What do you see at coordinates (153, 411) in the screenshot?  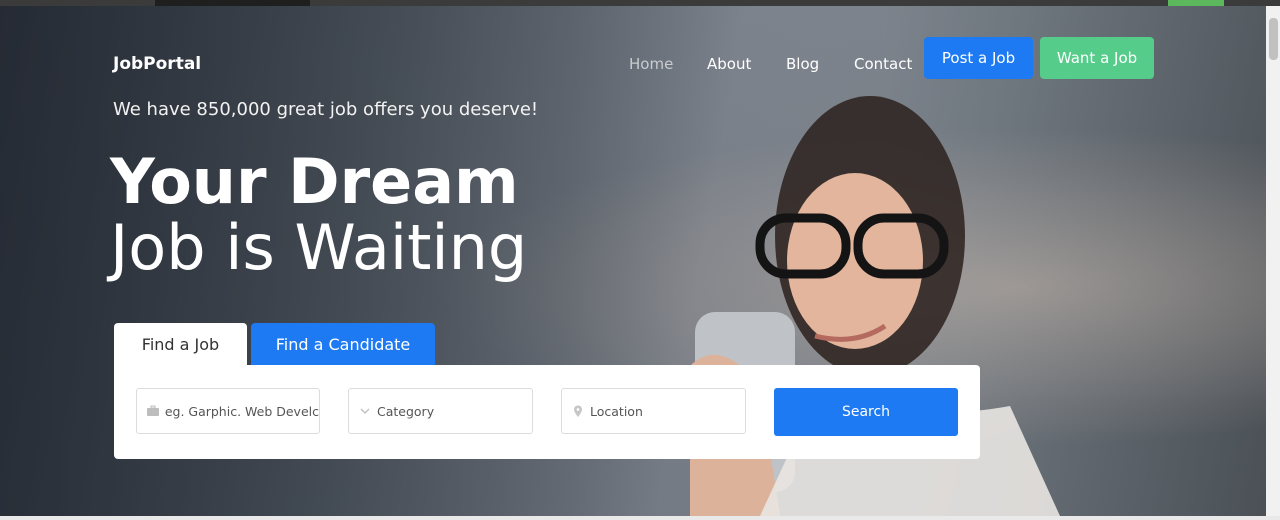 I see `briefcase-icon` at bounding box center [153, 411].